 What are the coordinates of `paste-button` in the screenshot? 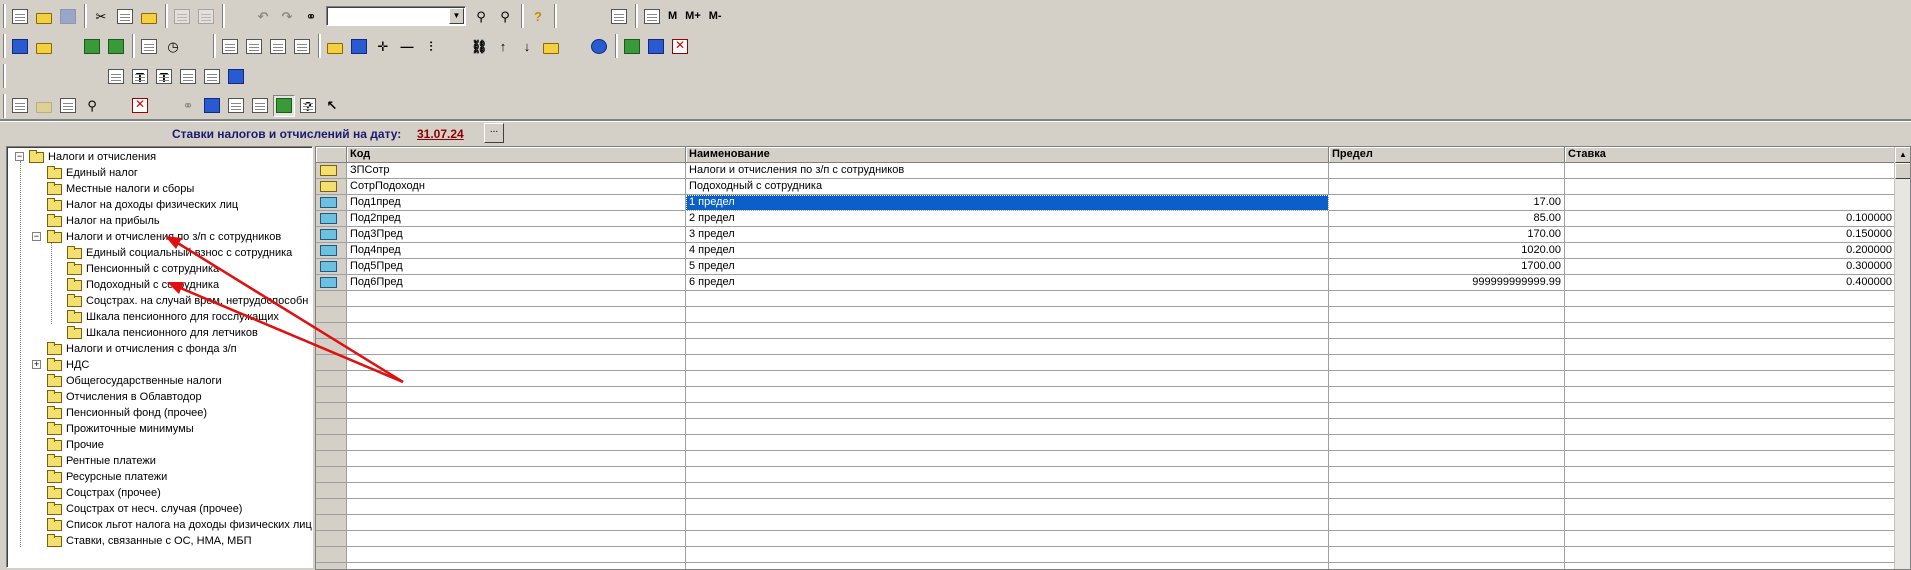 It's located at (149, 16).